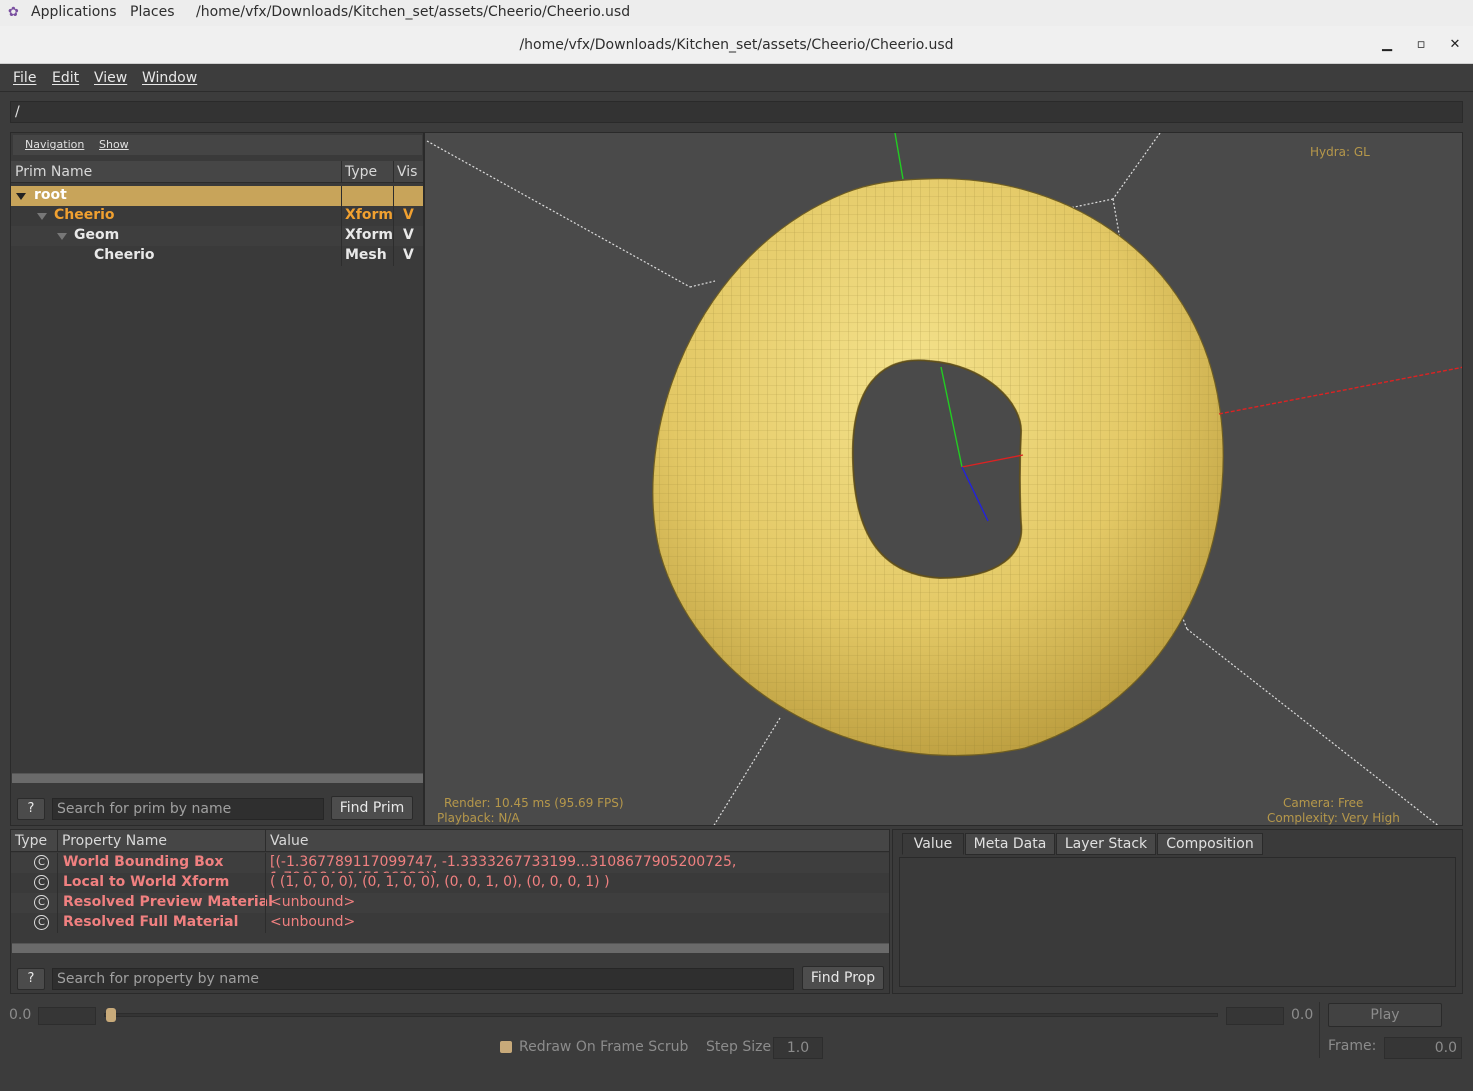 This screenshot has width=1473, height=1091. Describe the element at coordinates (478, 818) in the screenshot. I see `playback-status: Playback: N/A` at that location.